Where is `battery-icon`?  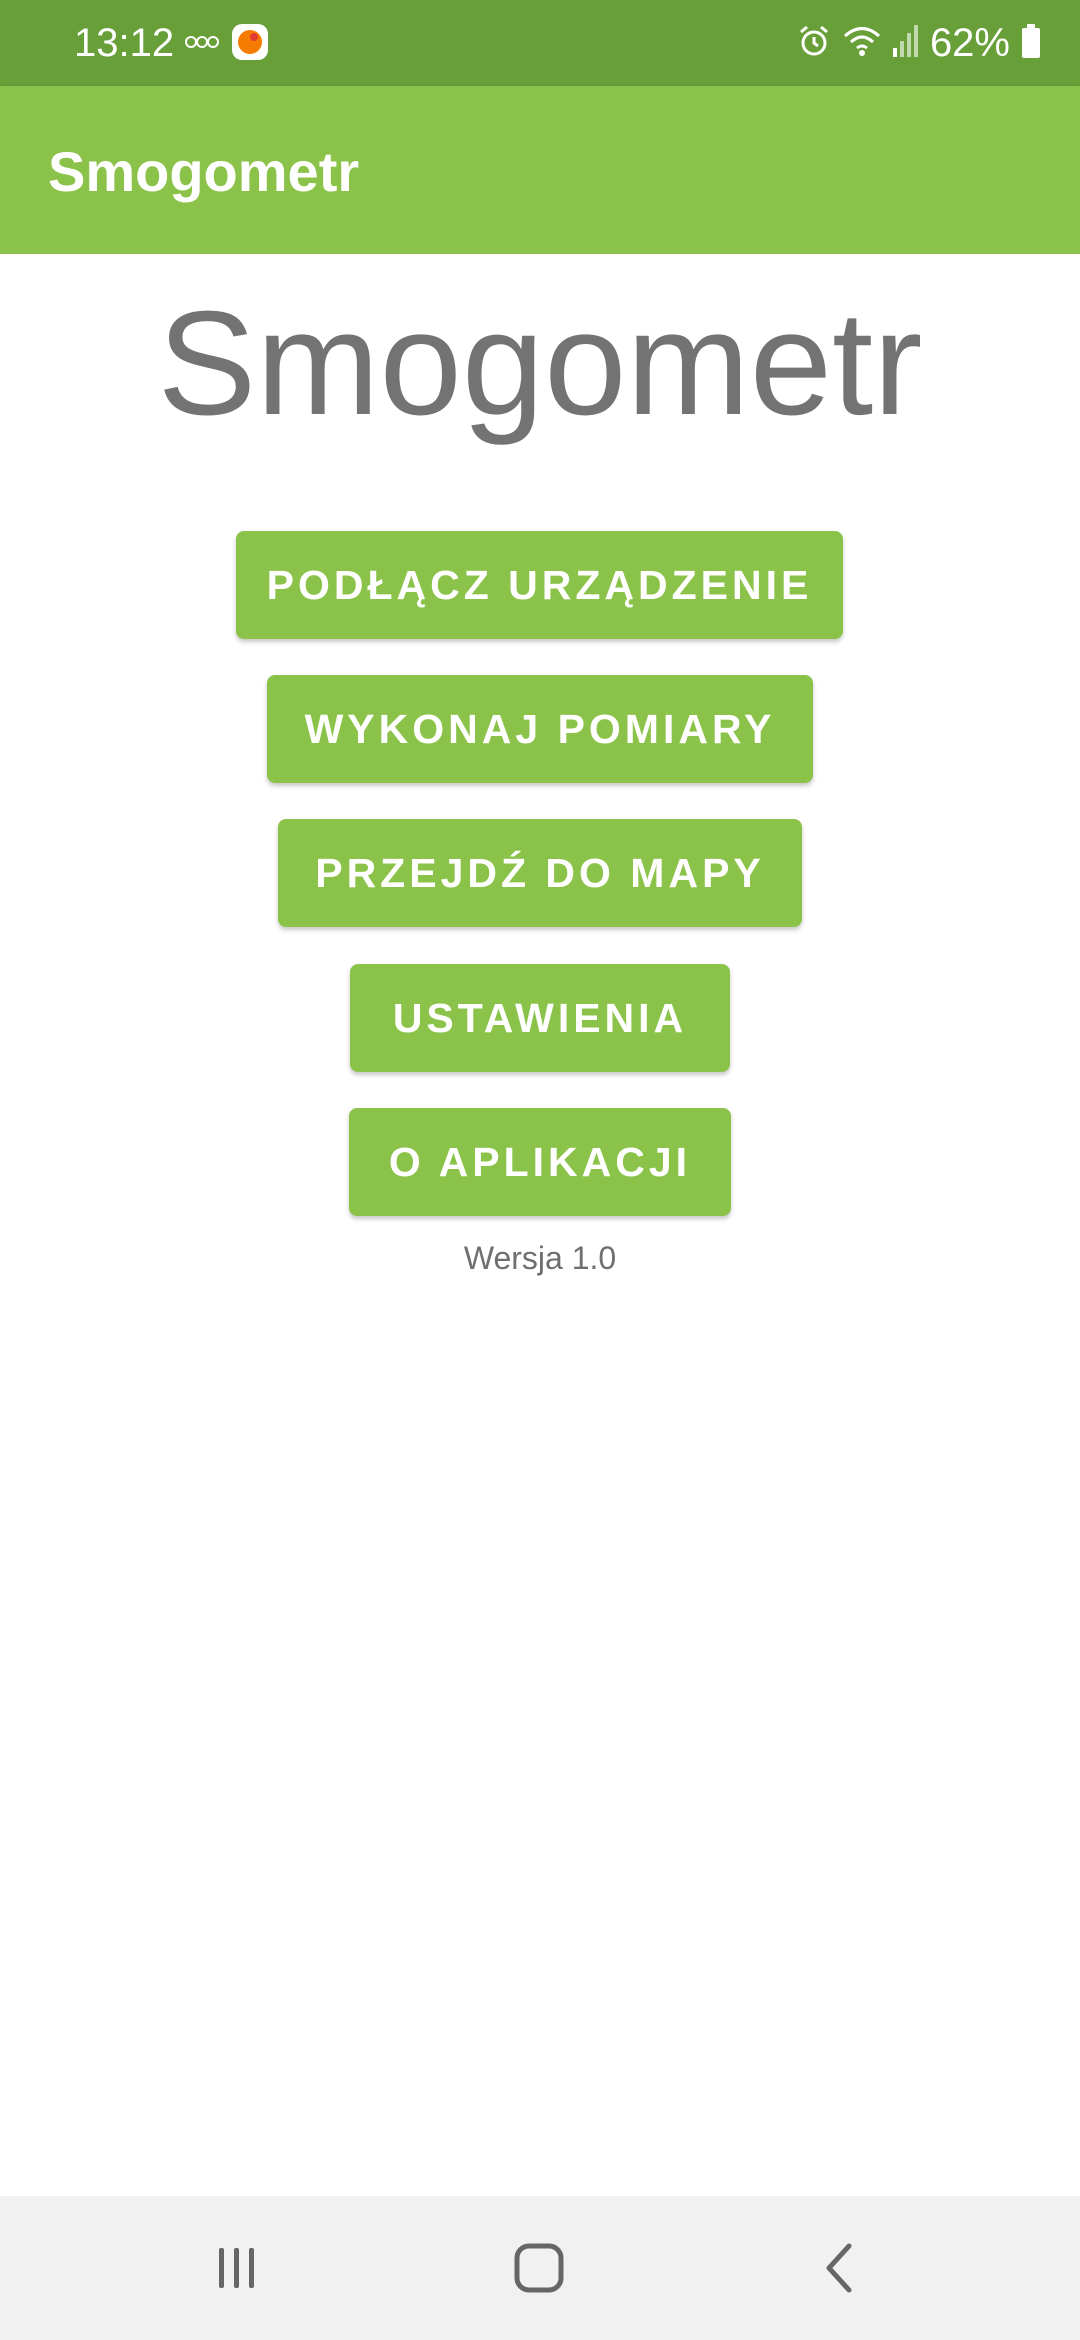 battery-icon is located at coordinates (1031, 43).